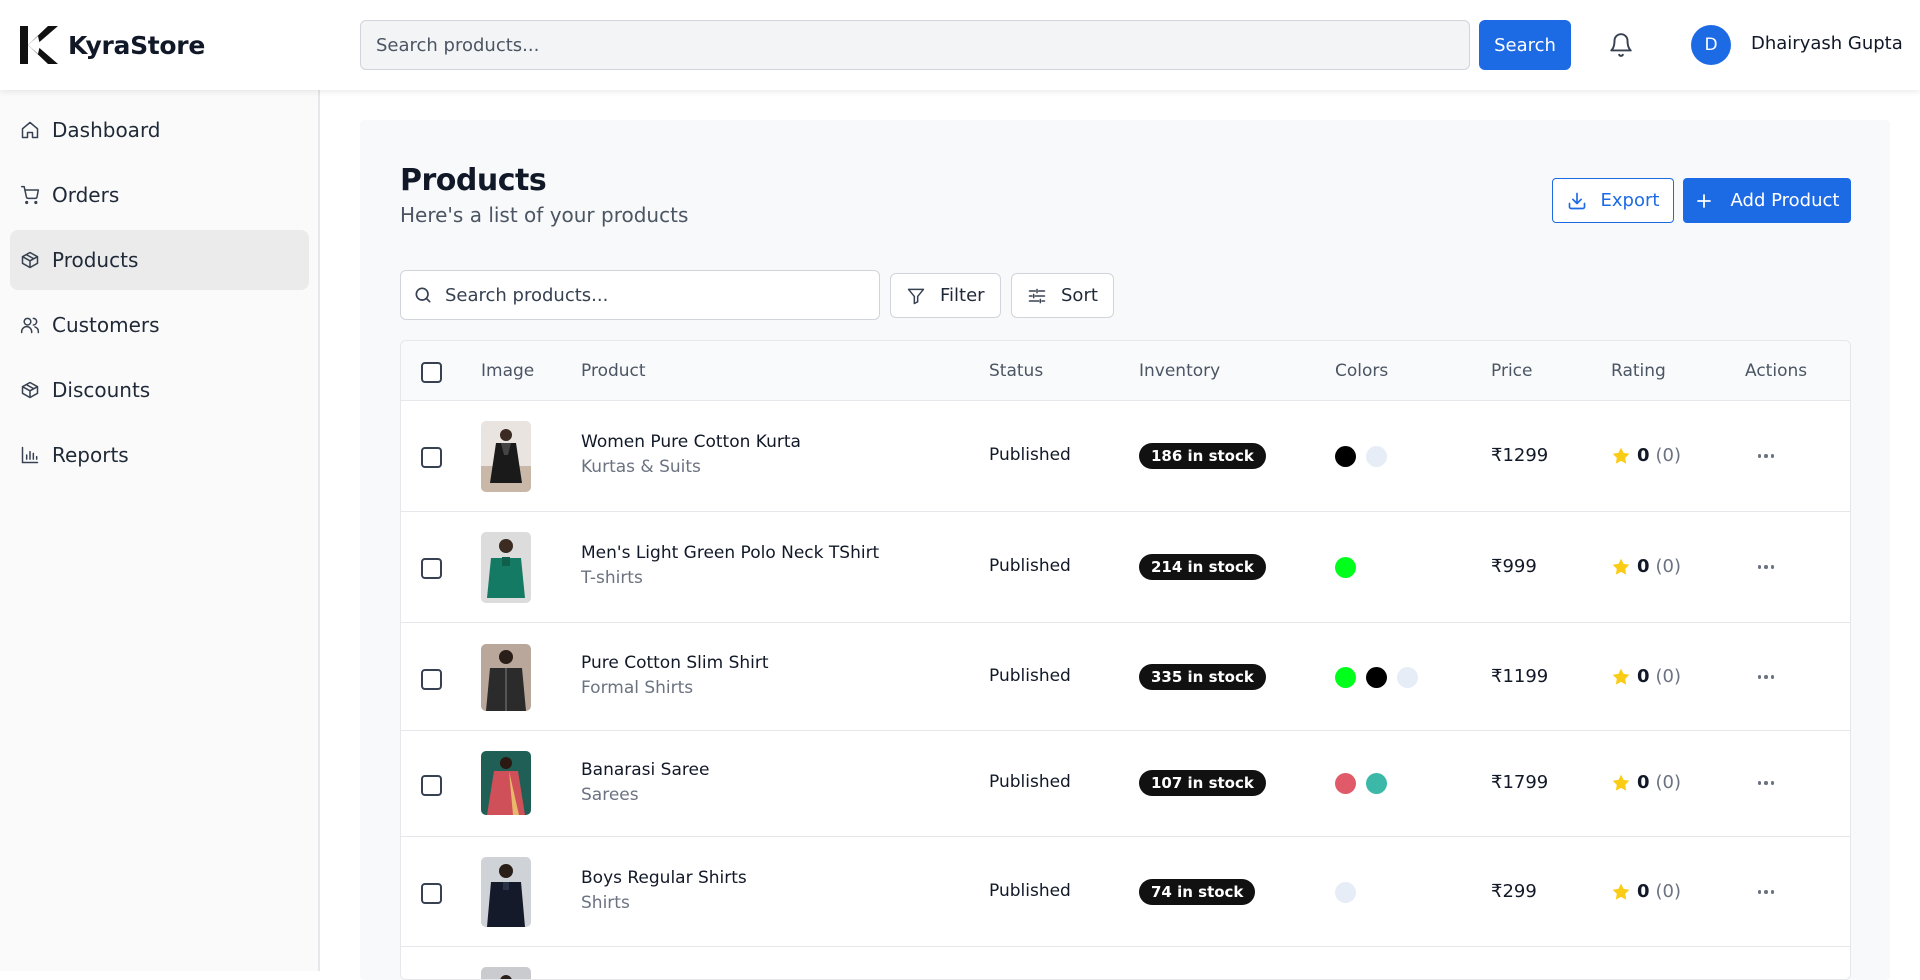  What do you see at coordinates (1079, 295) in the screenshot?
I see `sort-label: Sort` at bounding box center [1079, 295].